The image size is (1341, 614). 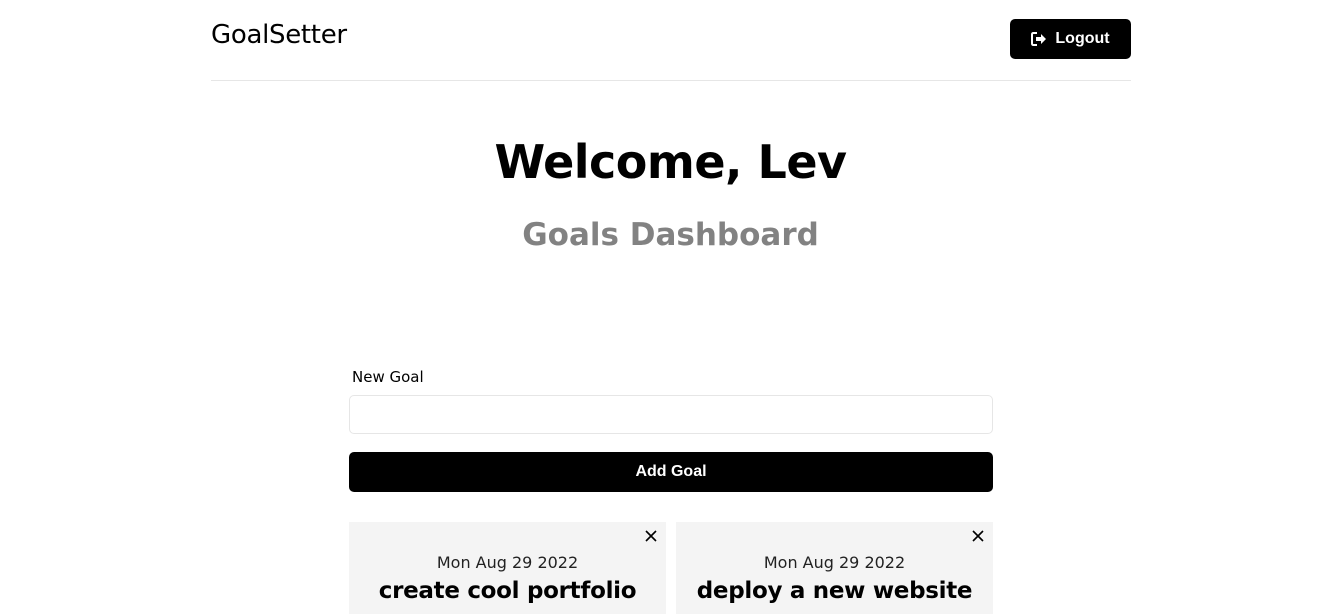 I want to click on new-goal-input, so click(x=671, y=414).